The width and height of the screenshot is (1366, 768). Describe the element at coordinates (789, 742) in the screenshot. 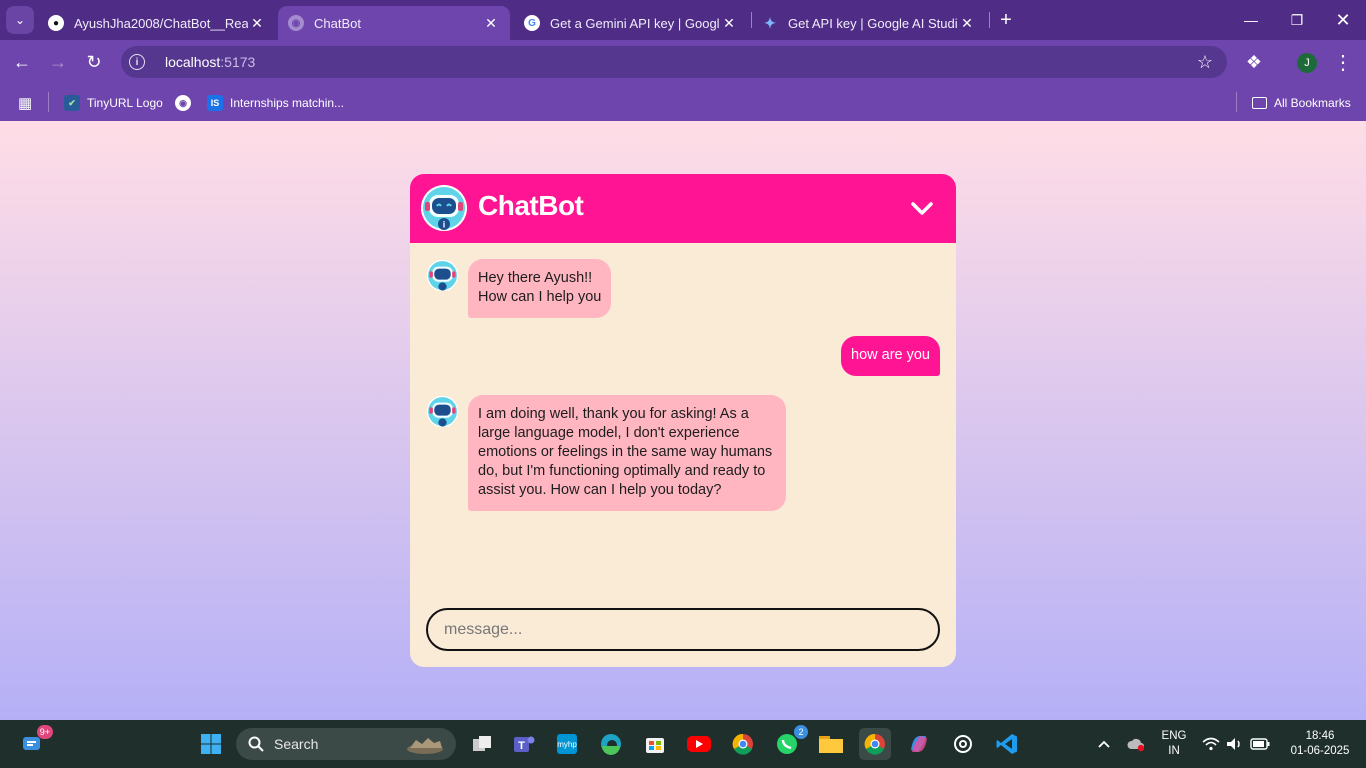

I see `whatsapp-icon: 2` at that location.